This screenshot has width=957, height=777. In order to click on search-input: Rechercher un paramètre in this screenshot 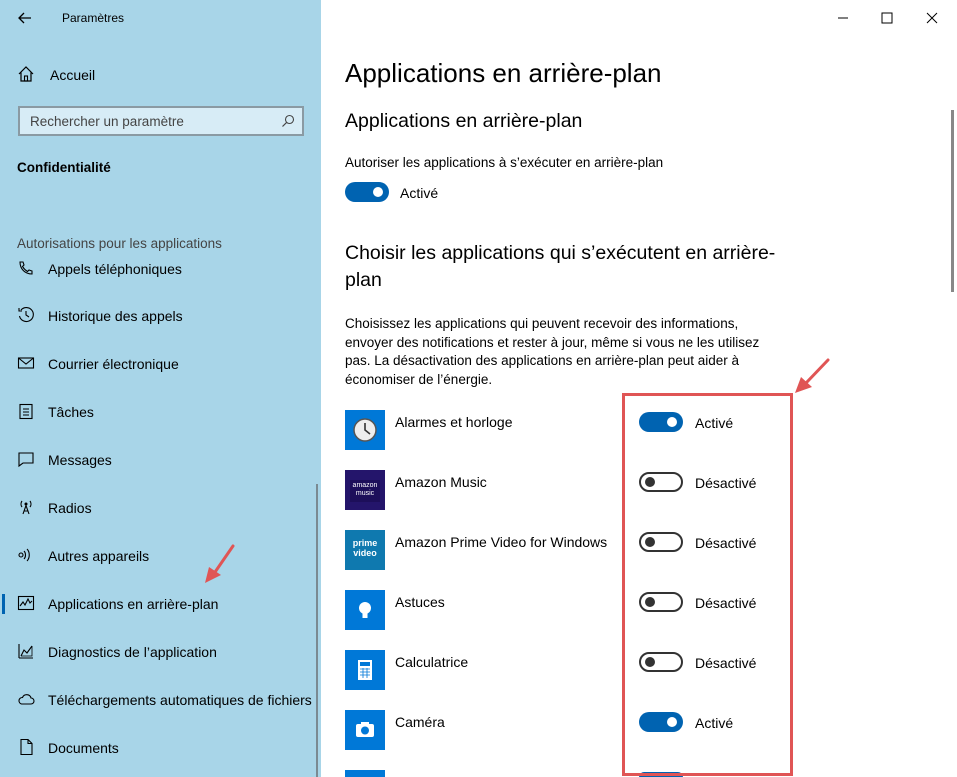, I will do `click(161, 121)`.